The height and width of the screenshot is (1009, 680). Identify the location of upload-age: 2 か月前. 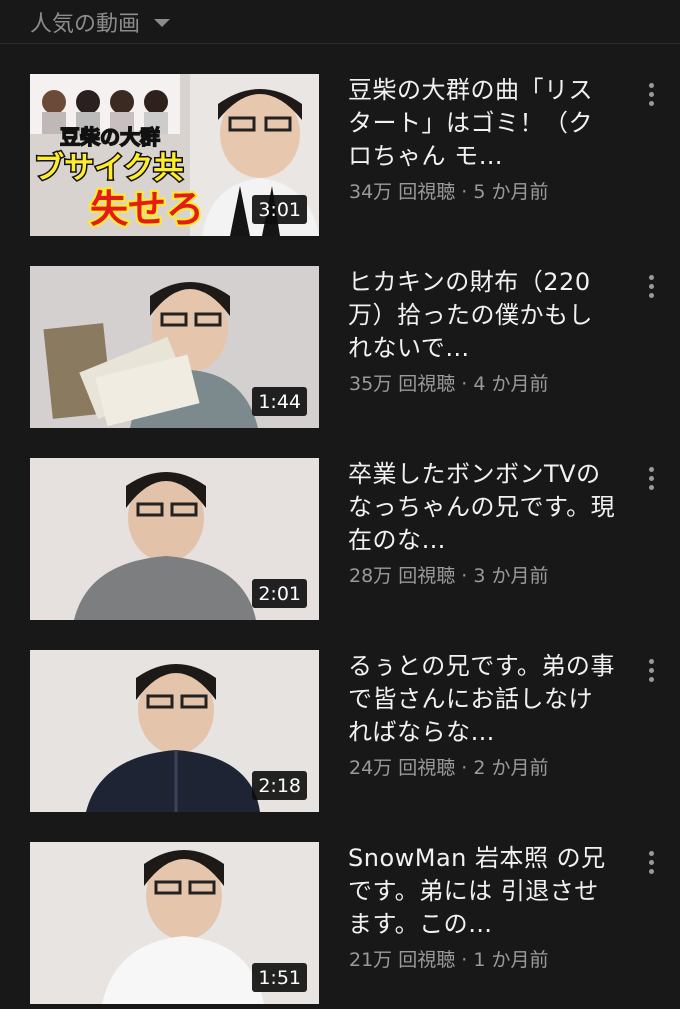
(511, 768).